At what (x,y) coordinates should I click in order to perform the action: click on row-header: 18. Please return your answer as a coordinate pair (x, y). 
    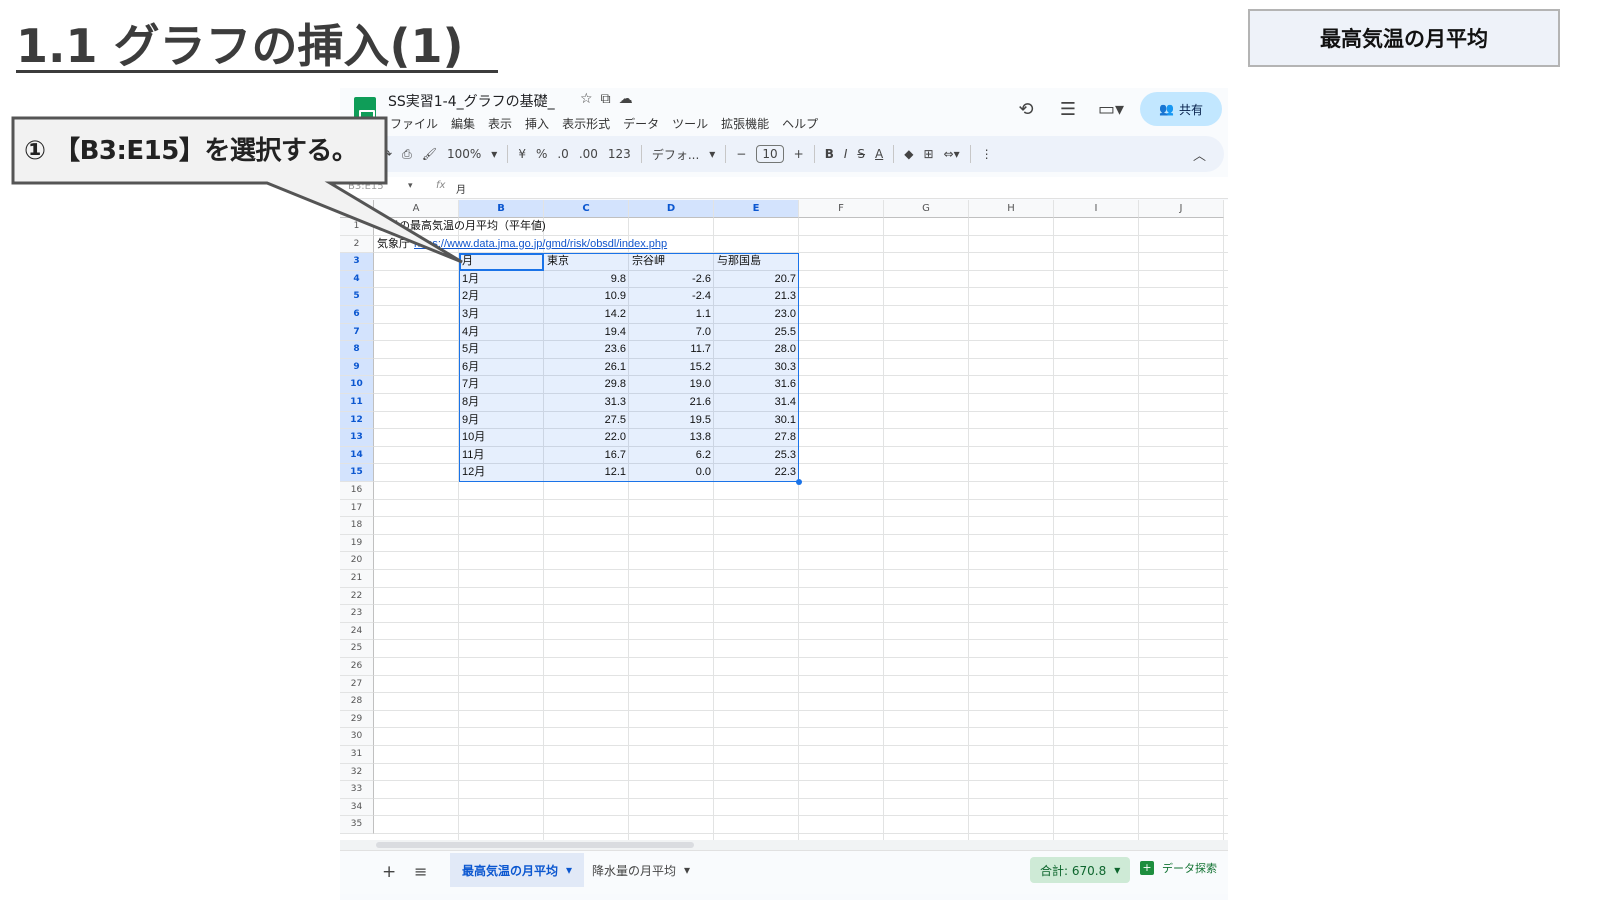
    Looking at the image, I should click on (357, 526).